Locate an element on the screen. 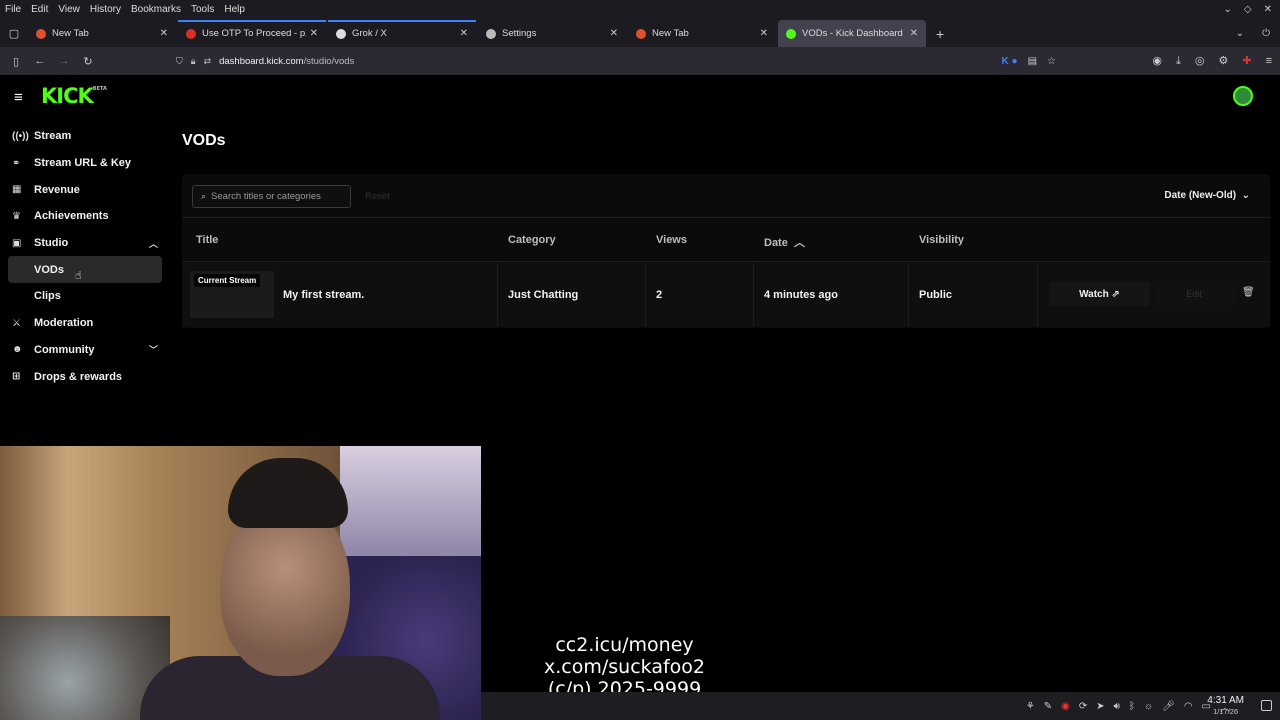 The height and width of the screenshot is (720, 1280). chevron-up-icon: ︿ is located at coordinates (153, 243).